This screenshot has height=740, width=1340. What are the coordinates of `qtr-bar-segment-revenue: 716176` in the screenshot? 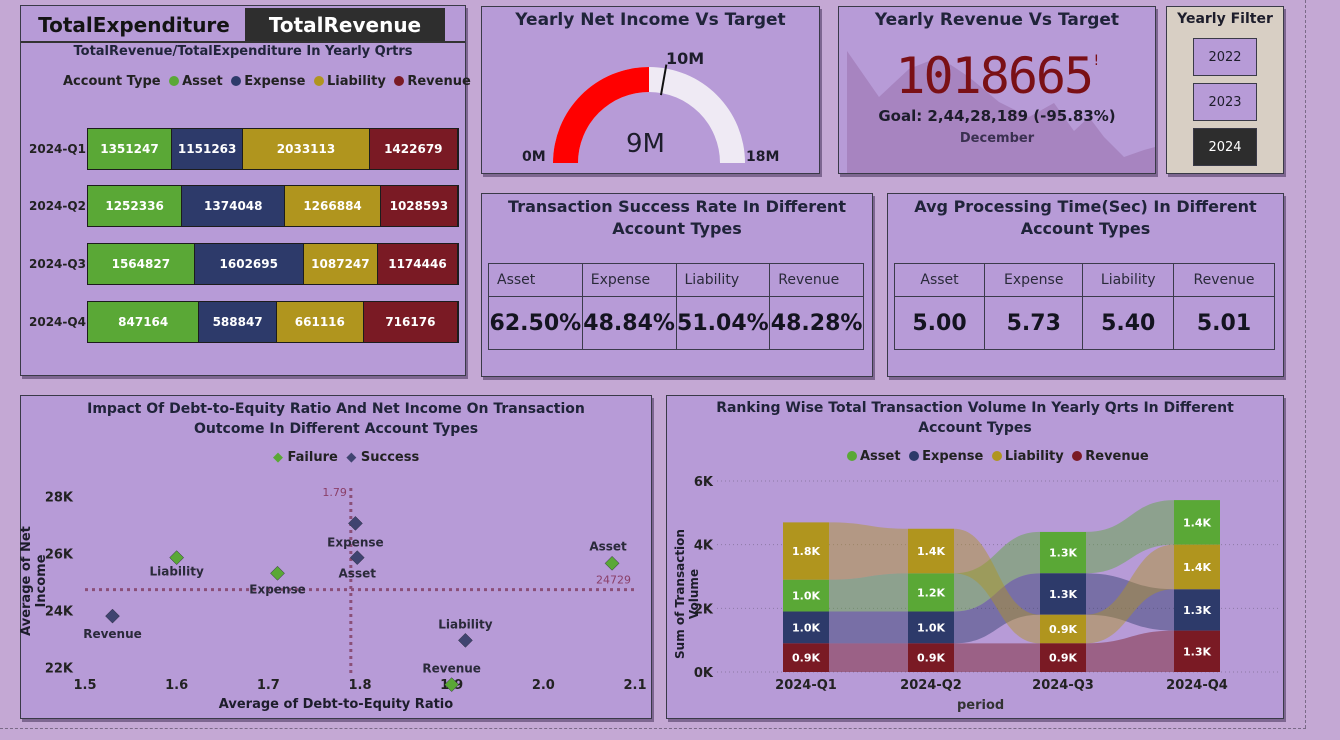 It's located at (410, 322).